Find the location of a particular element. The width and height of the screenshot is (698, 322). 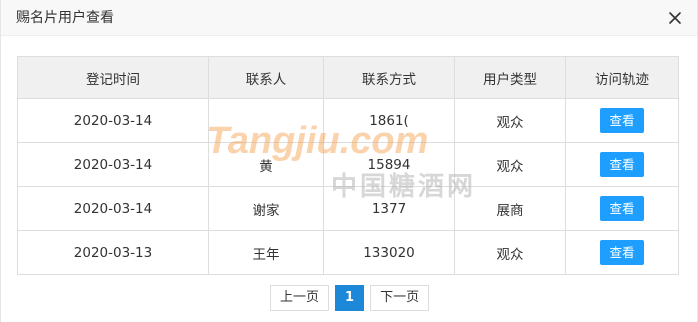

table-header-row: 登记时间 联系人 联系方式 用户类型 访问轨迹 is located at coordinates (348, 77).